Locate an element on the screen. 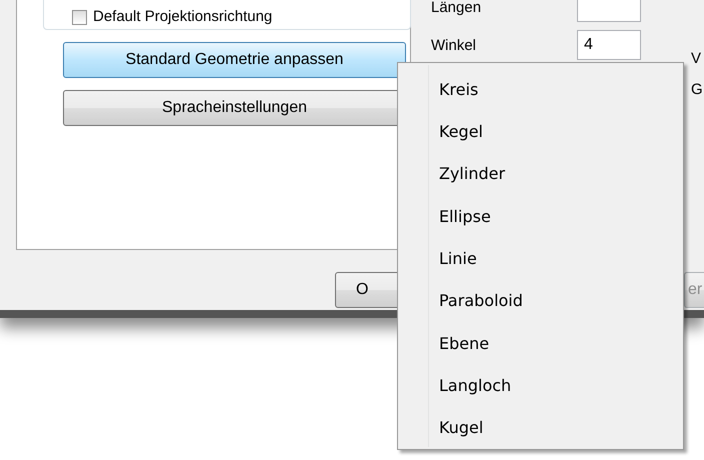 The width and height of the screenshot is (704, 460). field-label: V is located at coordinates (696, 58).